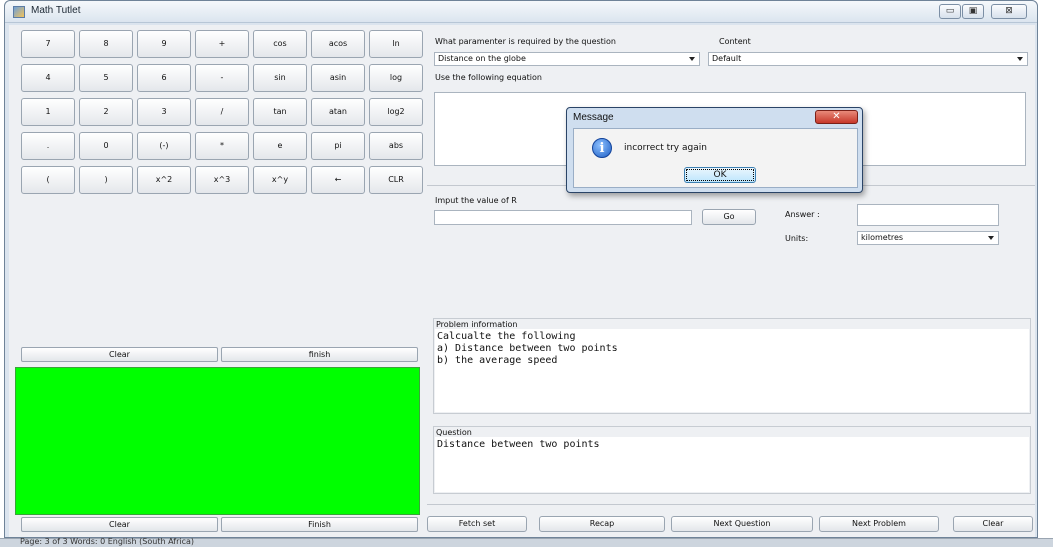 The height and width of the screenshot is (547, 1053). I want to click on dialog-body: i incorrect try again OK, so click(715, 158).